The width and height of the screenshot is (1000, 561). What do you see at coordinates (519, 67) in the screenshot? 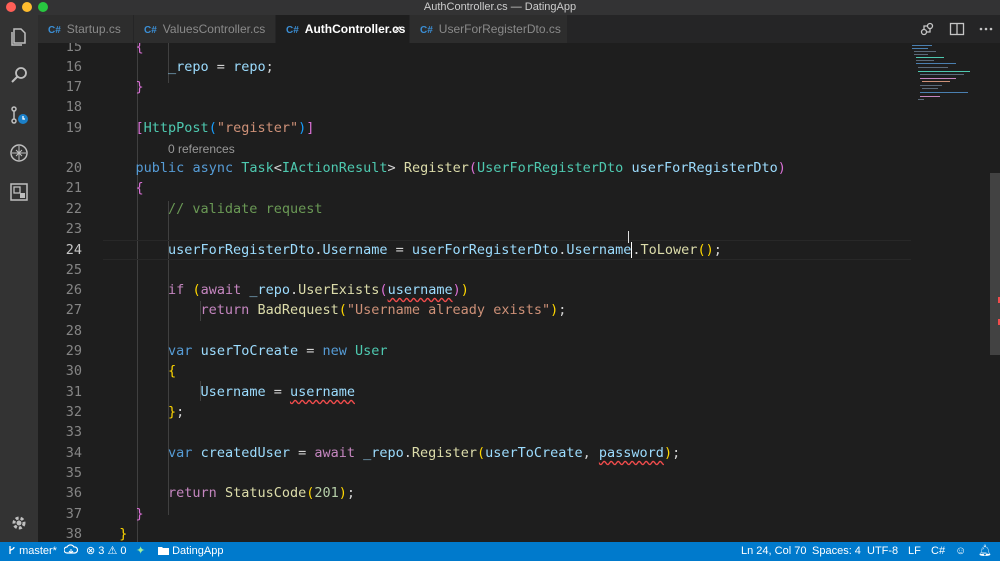
I see `code-line: 16 _repo = repo;` at bounding box center [519, 67].